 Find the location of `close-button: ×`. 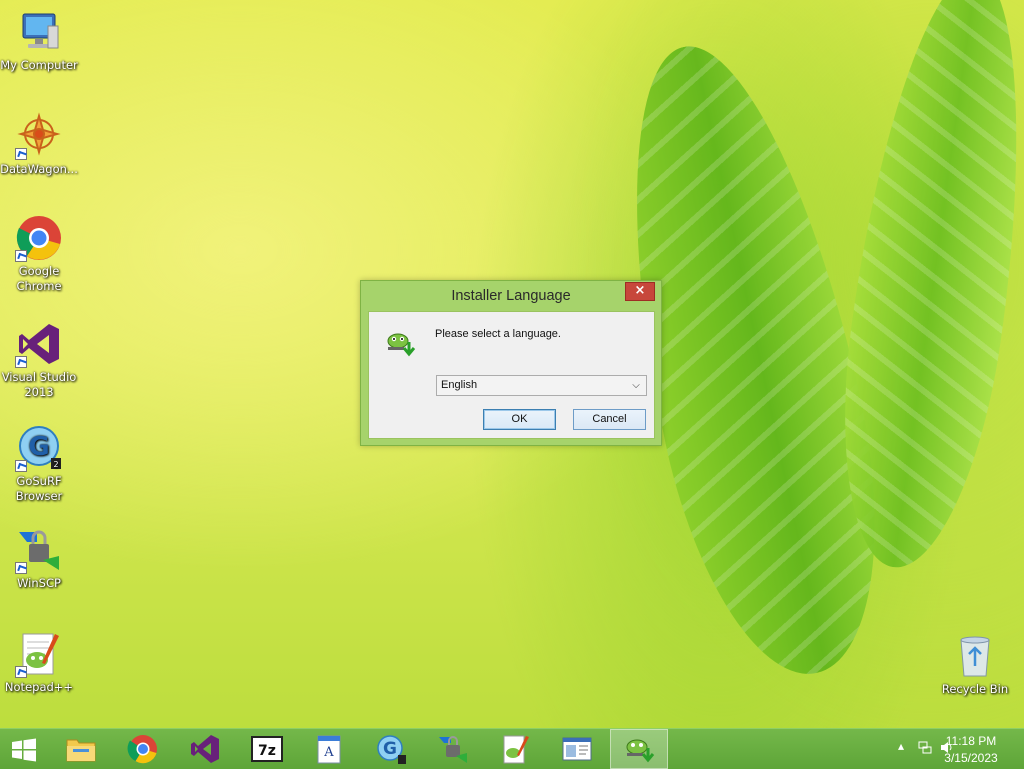

close-button: × is located at coordinates (640, 291).